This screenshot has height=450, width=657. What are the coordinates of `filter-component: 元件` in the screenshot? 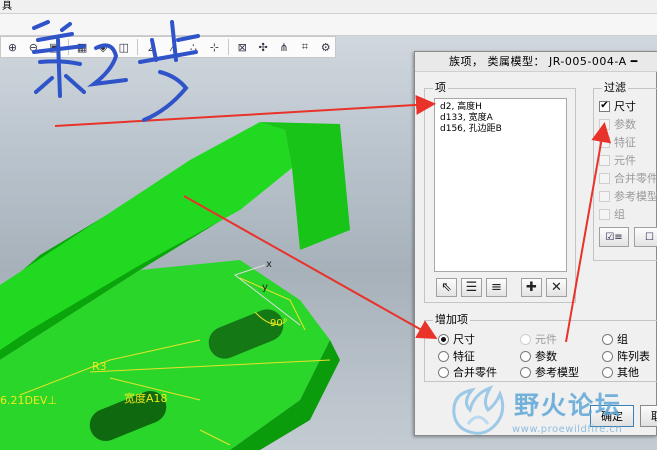 It's located at (617, 160).